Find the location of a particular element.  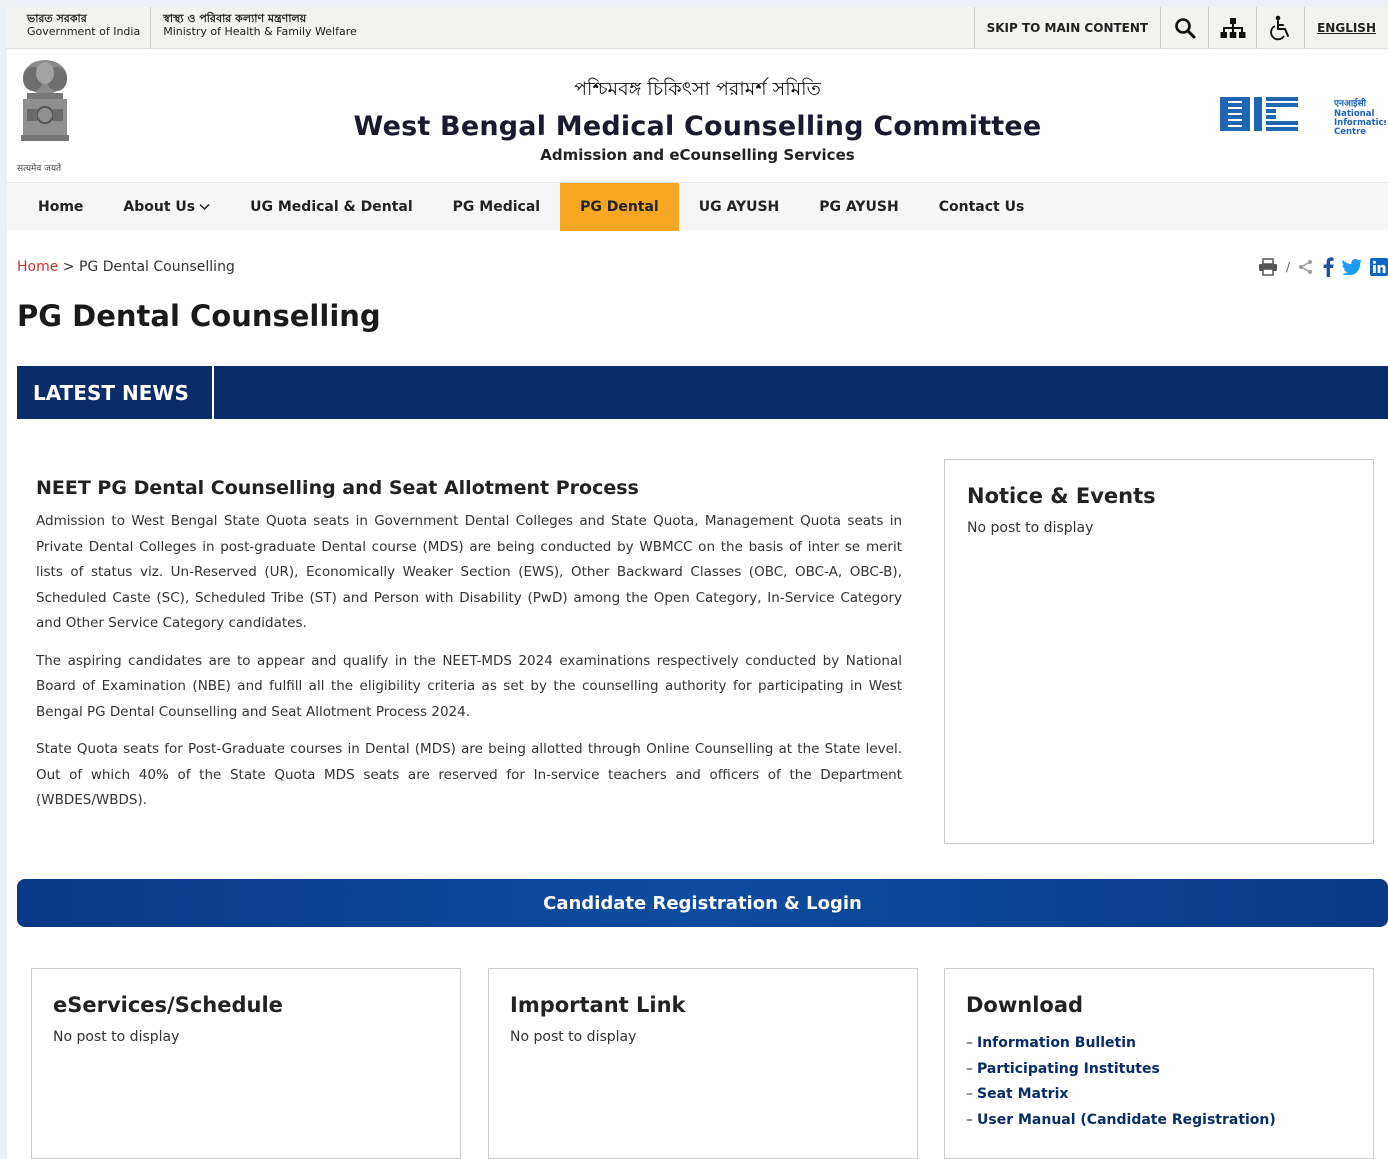

breadcrumb-home: Home is located at coordinates (37, 267).